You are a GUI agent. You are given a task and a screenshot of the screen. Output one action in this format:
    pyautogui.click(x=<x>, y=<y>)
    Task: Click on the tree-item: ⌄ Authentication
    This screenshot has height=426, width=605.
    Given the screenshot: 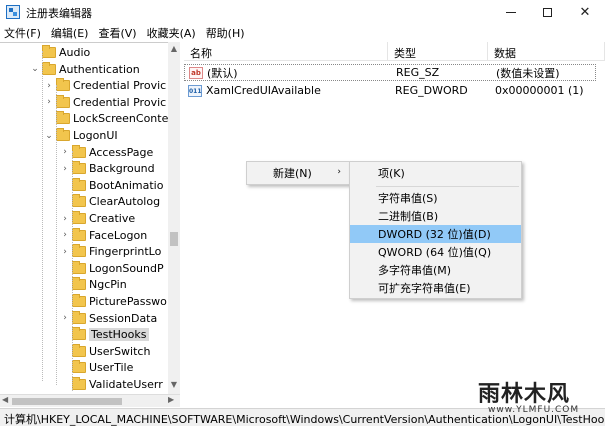 What is the action you would take?
    pyautogui.click(x=85, y=69)
    